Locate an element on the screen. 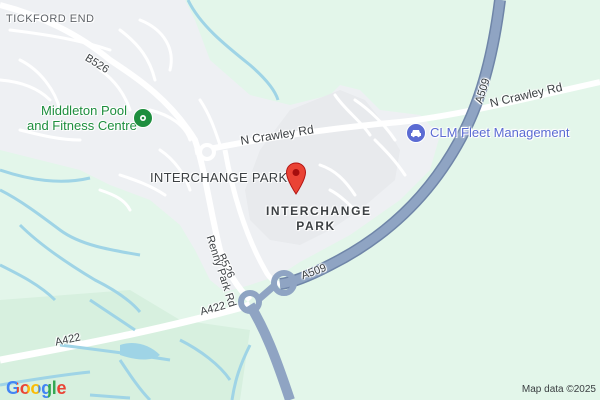 This screenshot has width=600, height=400. google-logo-text: Google is located at coordinates (36, 388).